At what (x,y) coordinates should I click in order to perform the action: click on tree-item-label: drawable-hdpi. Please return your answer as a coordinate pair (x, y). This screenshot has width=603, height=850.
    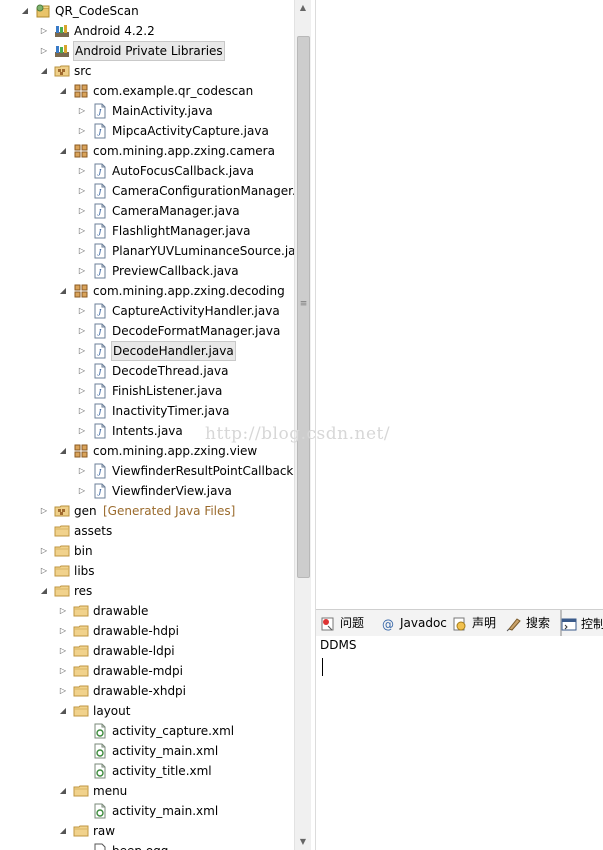
    Looking at the image, I should click on (136, 631).